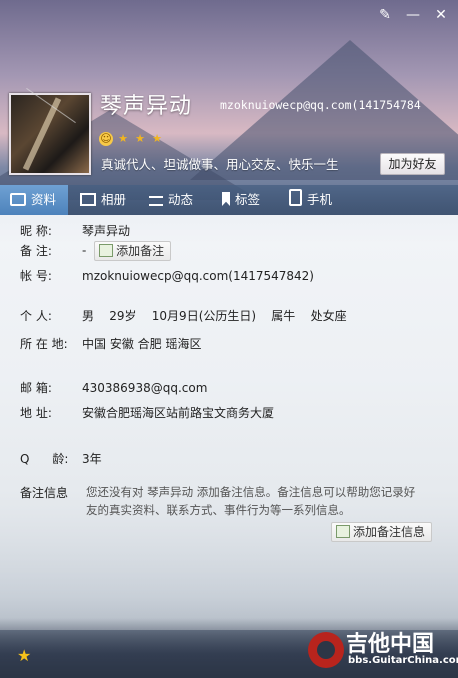 This screenshot has height=678, width=458. I want to click on field-label: 地 址:, so click(36, 413).